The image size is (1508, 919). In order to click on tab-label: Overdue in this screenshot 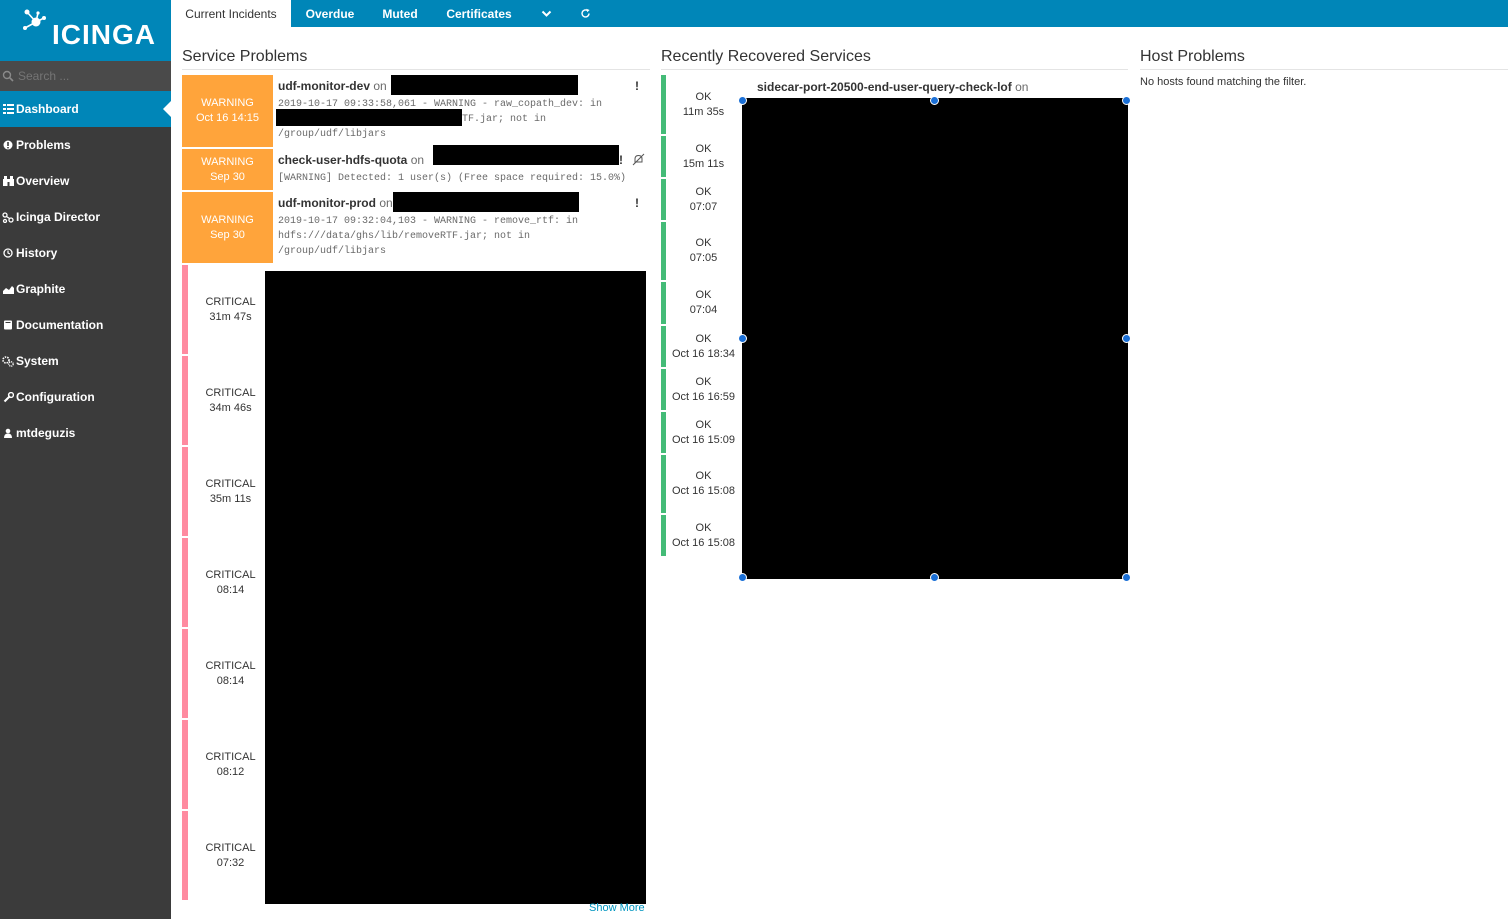, I will do `click(330, 13)`.